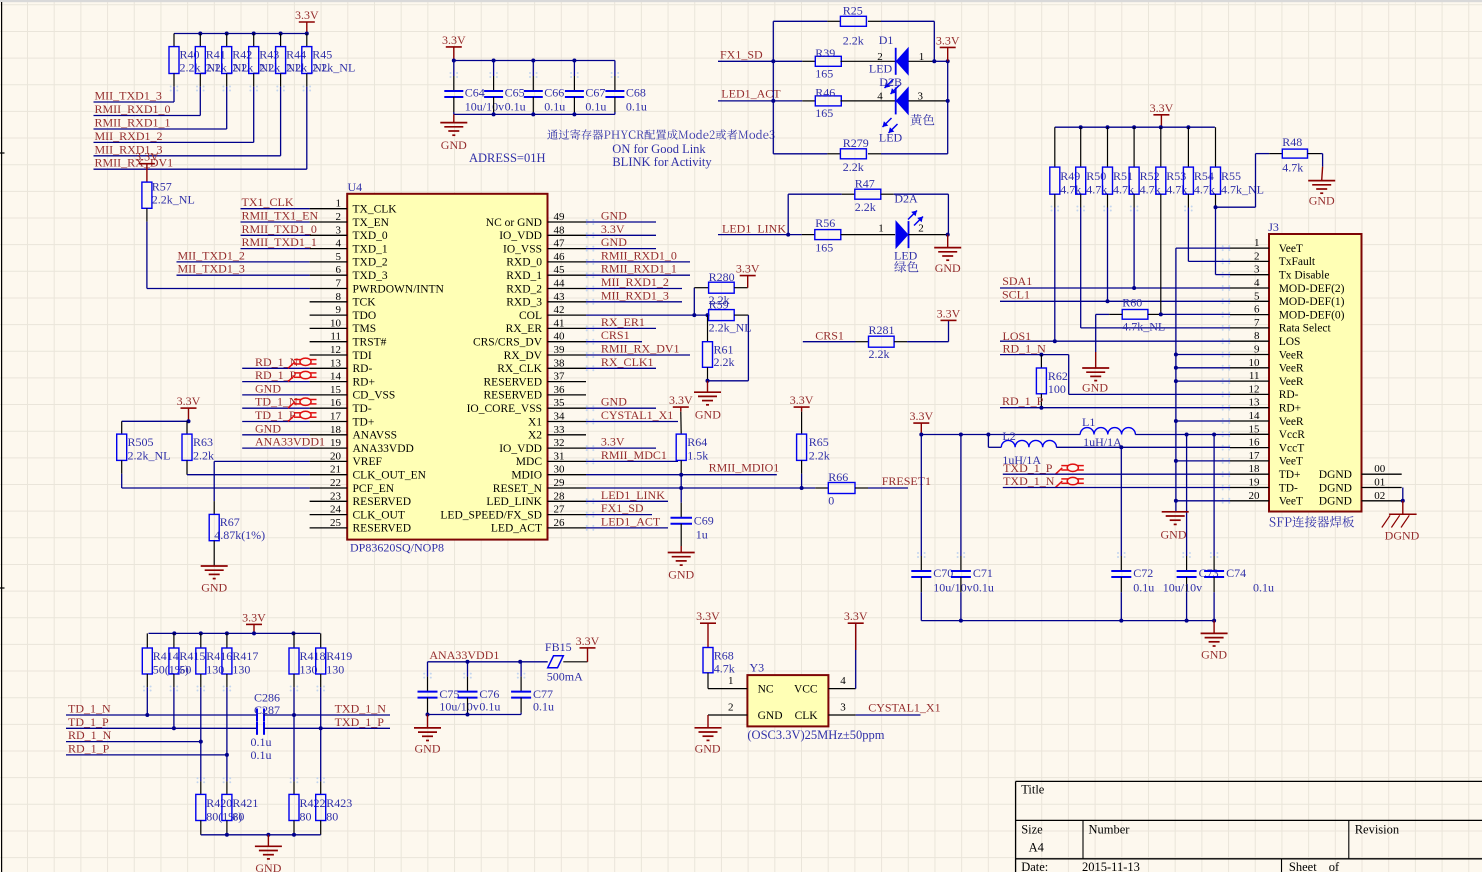 This screenshot has height=872, width=1482. Describe the element at coordinates (1290, 342) in the screenshot. I see `svg-text: LOS` at that location.